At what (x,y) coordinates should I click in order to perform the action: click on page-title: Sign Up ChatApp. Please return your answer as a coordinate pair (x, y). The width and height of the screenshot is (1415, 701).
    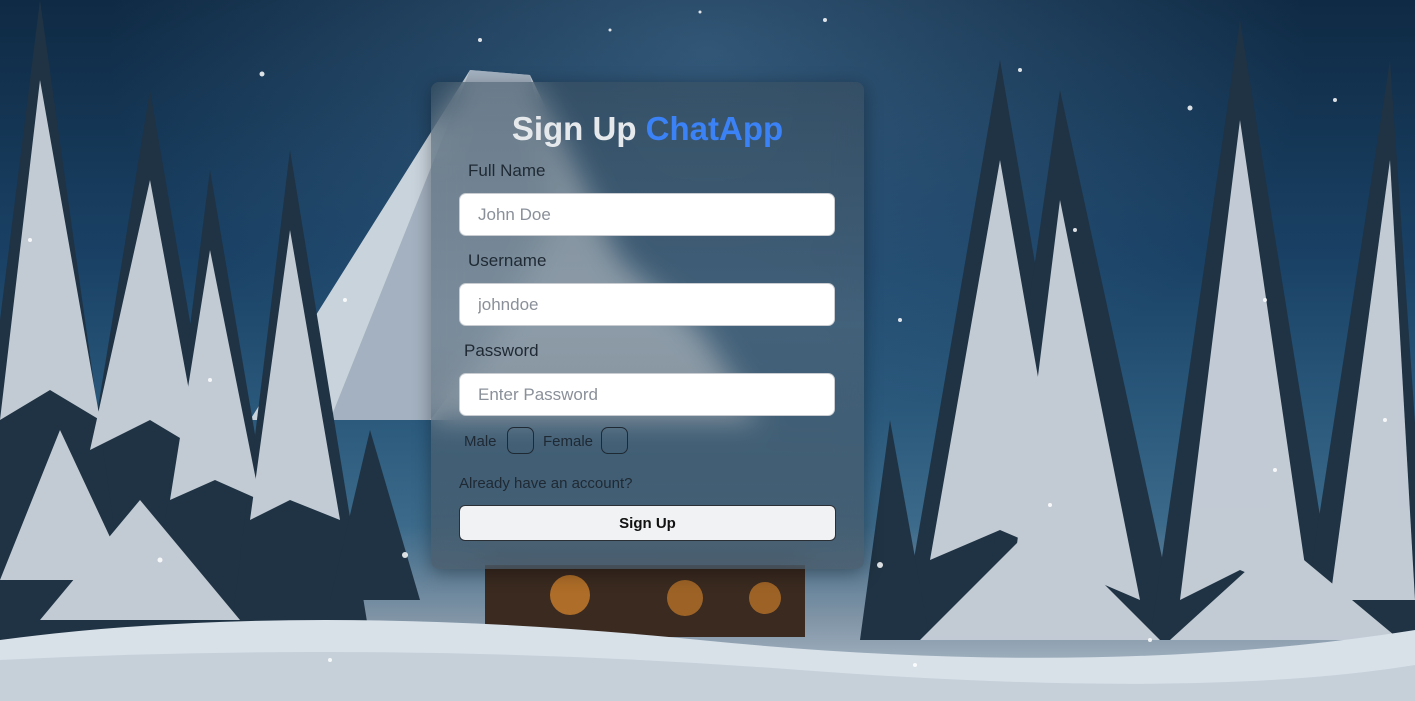
    Looking at the image, I should click on (647, 129).